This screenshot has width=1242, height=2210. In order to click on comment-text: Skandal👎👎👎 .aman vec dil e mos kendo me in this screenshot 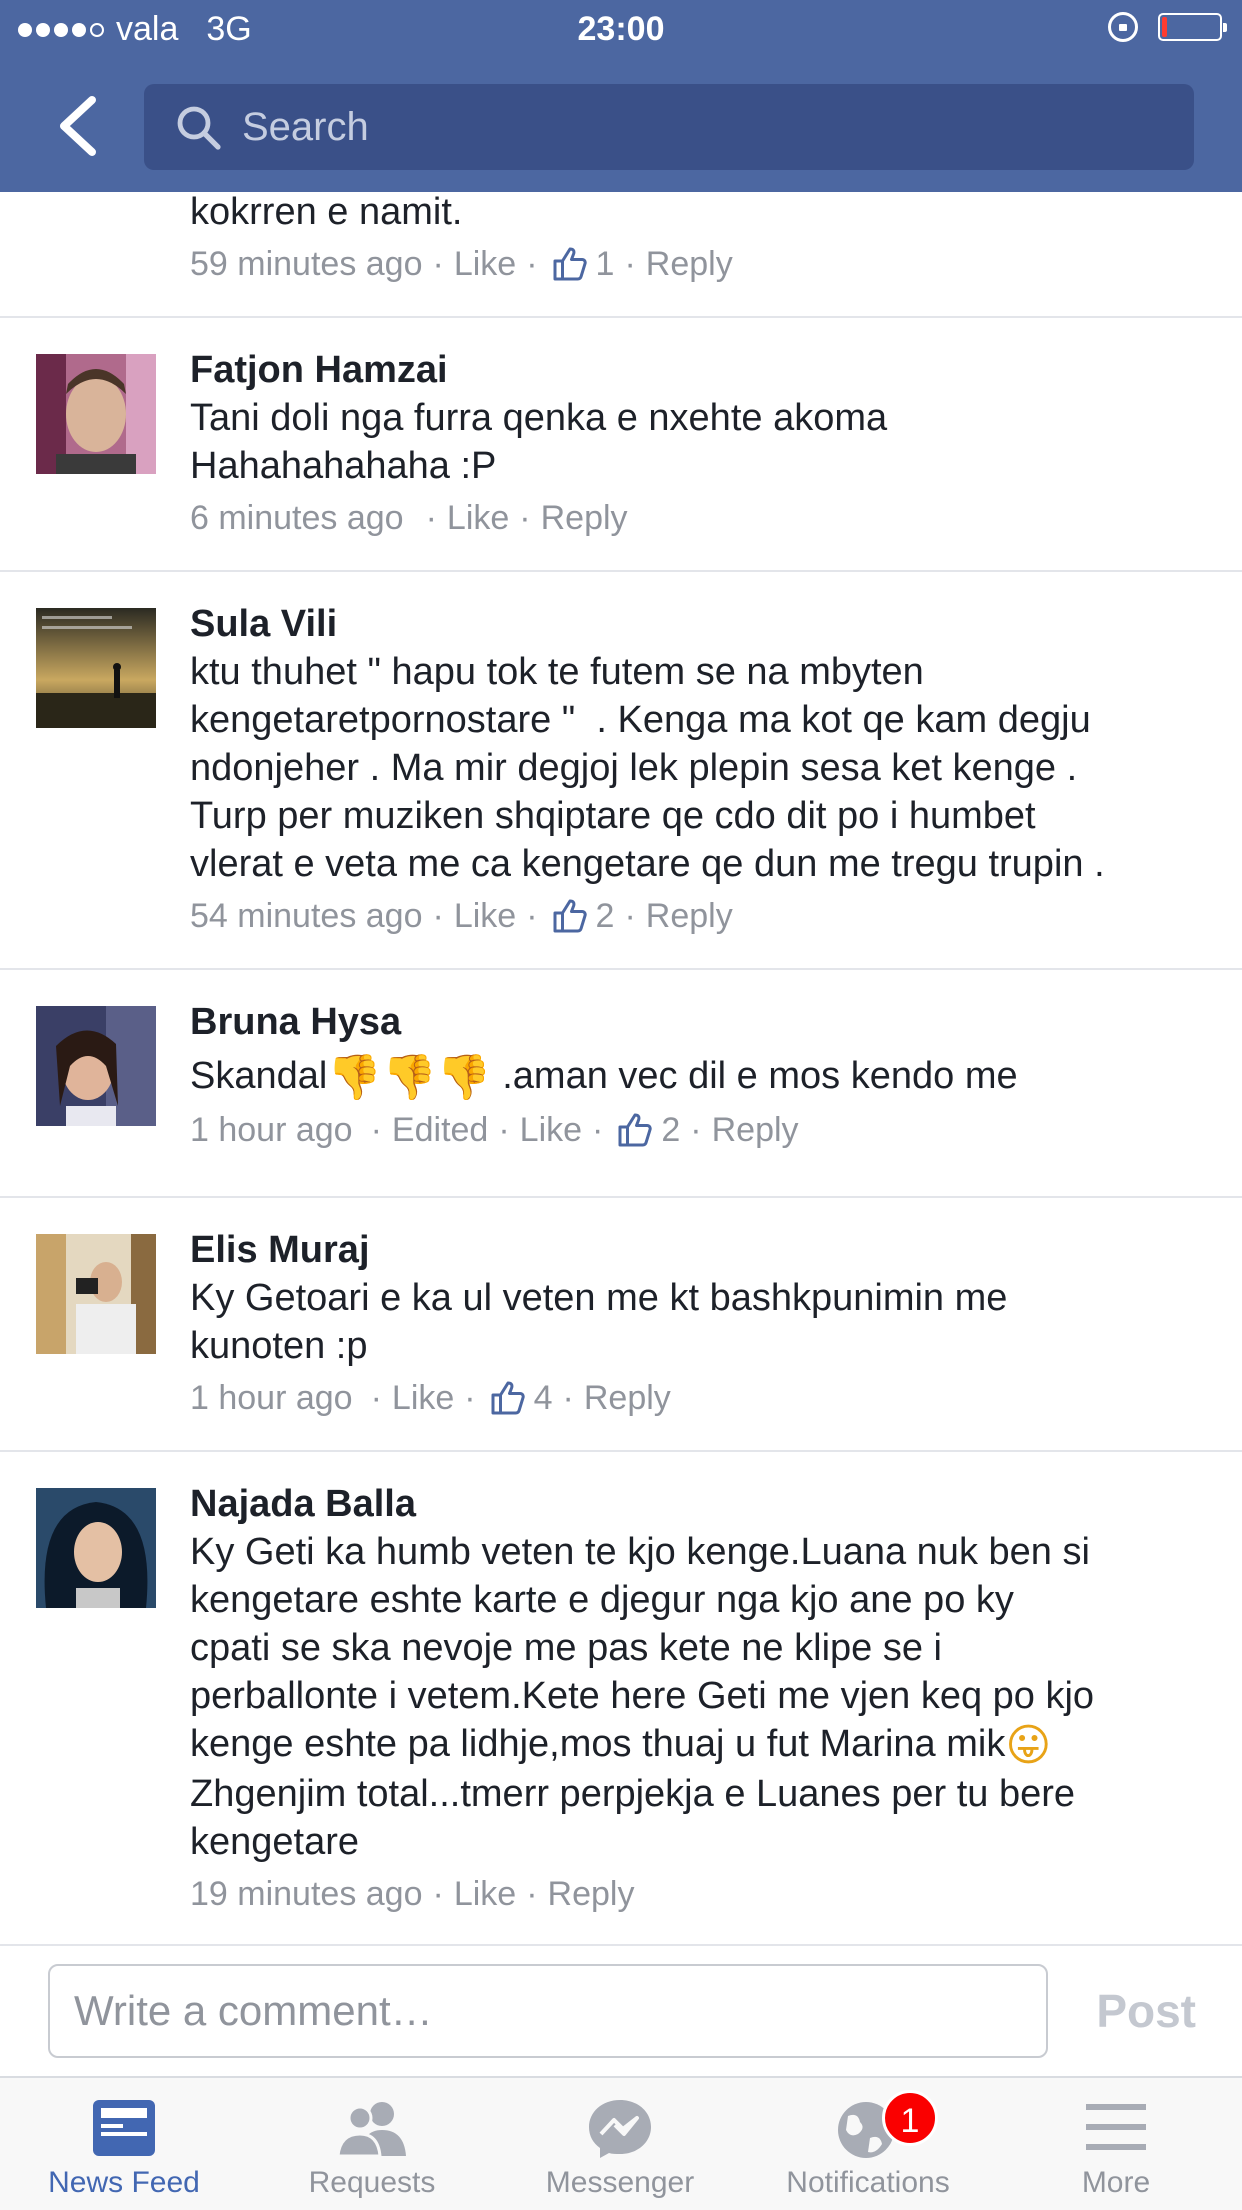, I will do `click(705, 1077)`.